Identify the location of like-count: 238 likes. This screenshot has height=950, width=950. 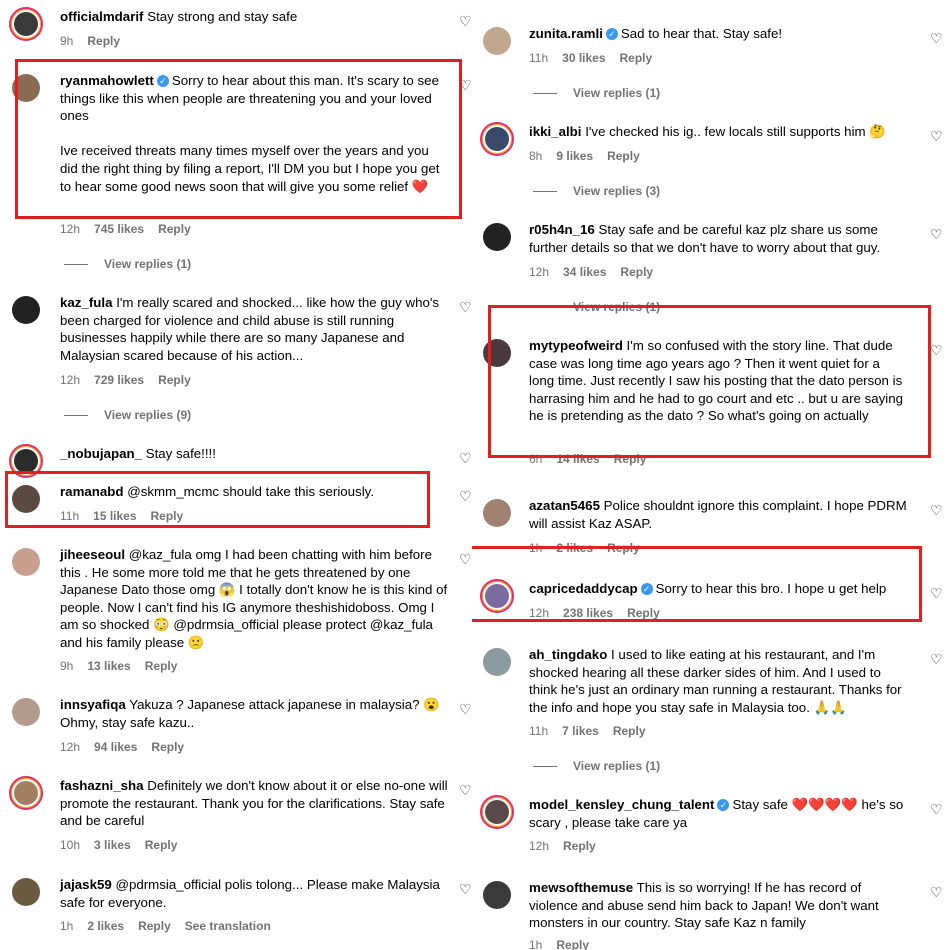
(588, 613).